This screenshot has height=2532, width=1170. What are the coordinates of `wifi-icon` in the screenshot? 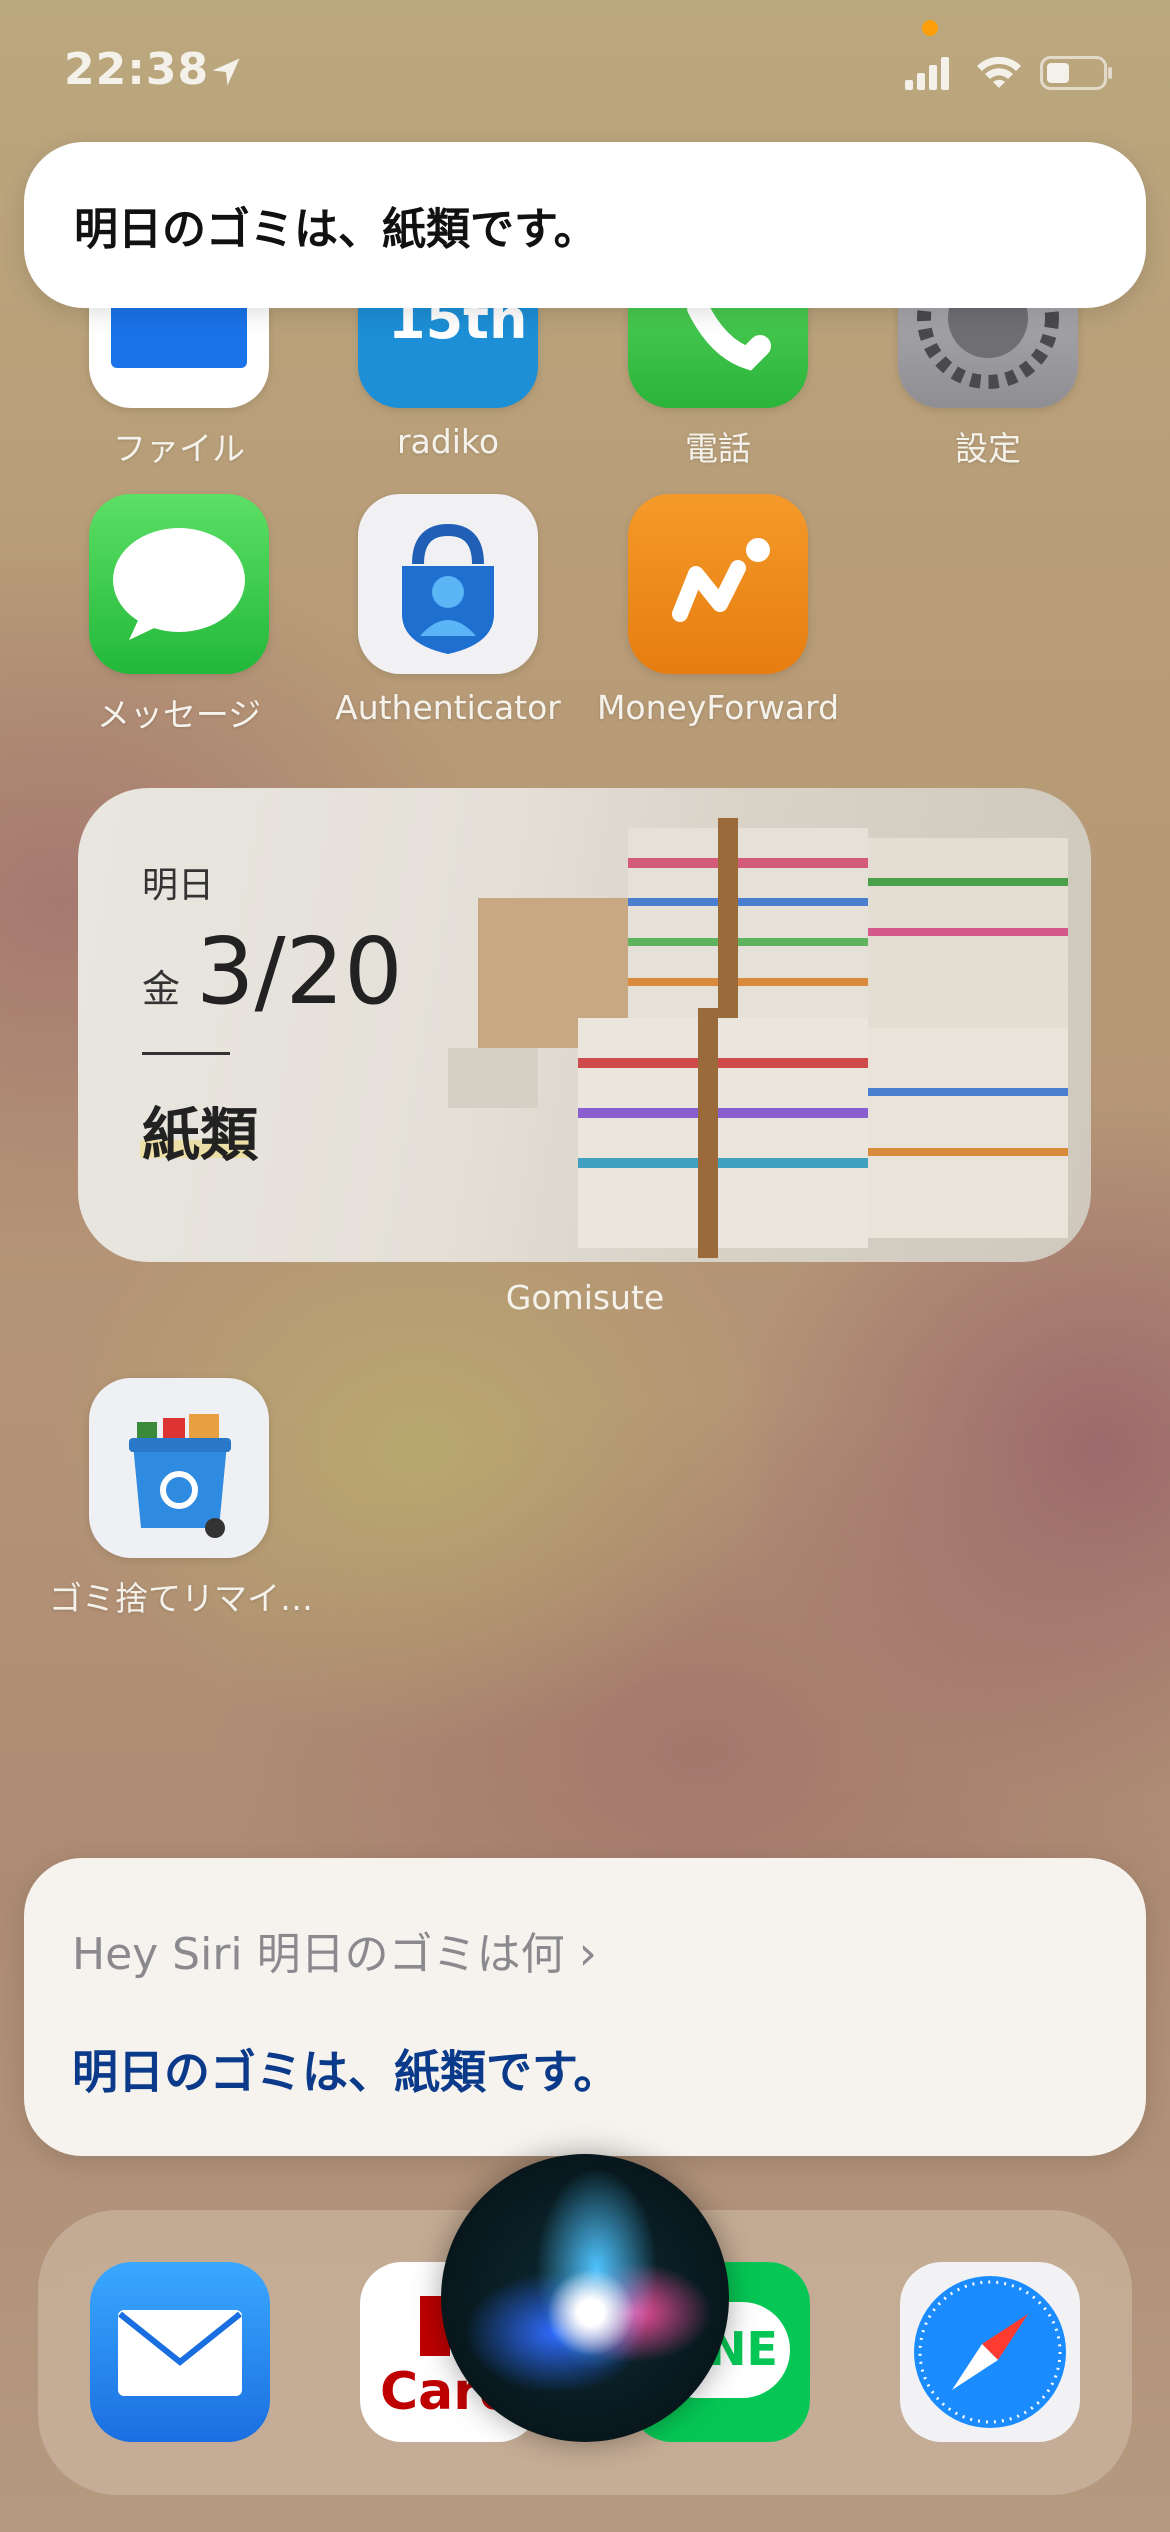 It's located at (999, 72).